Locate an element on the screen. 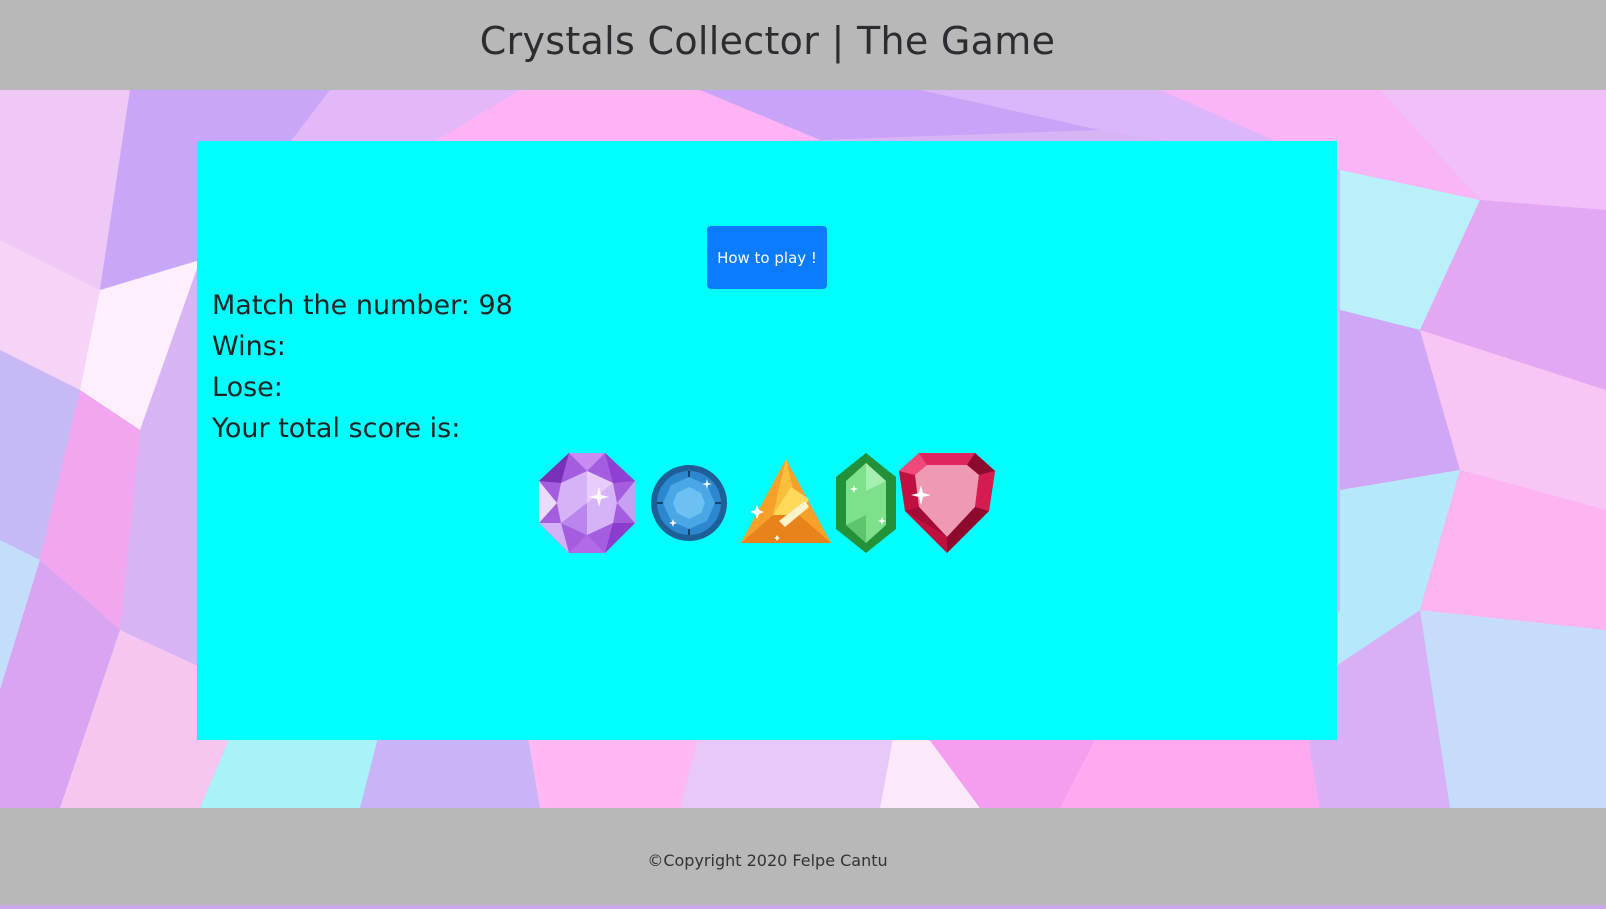  page-footer: ©Copyright 2020 Felpe Cantu is located at coordinates (803, 856).